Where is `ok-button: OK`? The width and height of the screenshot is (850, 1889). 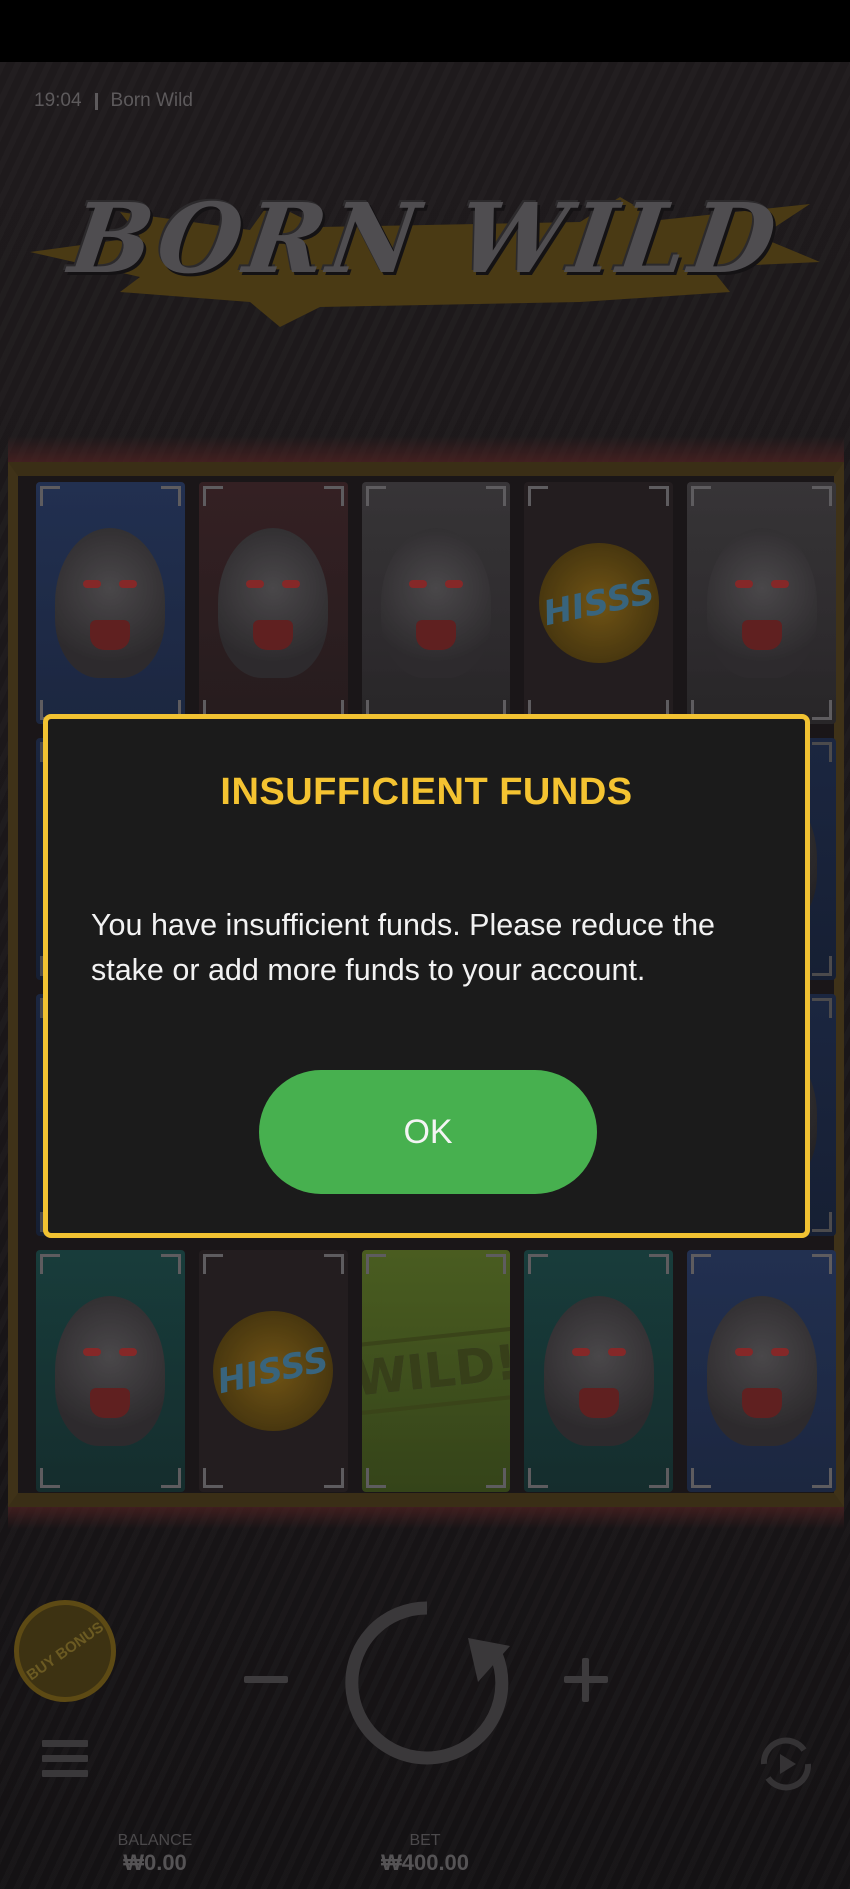 ok-button: OK is located at coordinates (428, 1132).